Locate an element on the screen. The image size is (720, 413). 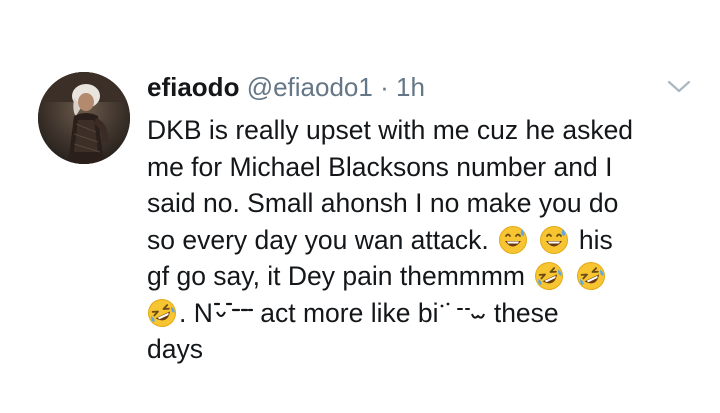
tweet-line: me for Michael Blacksons number and I is located at coordinates (380, 166).